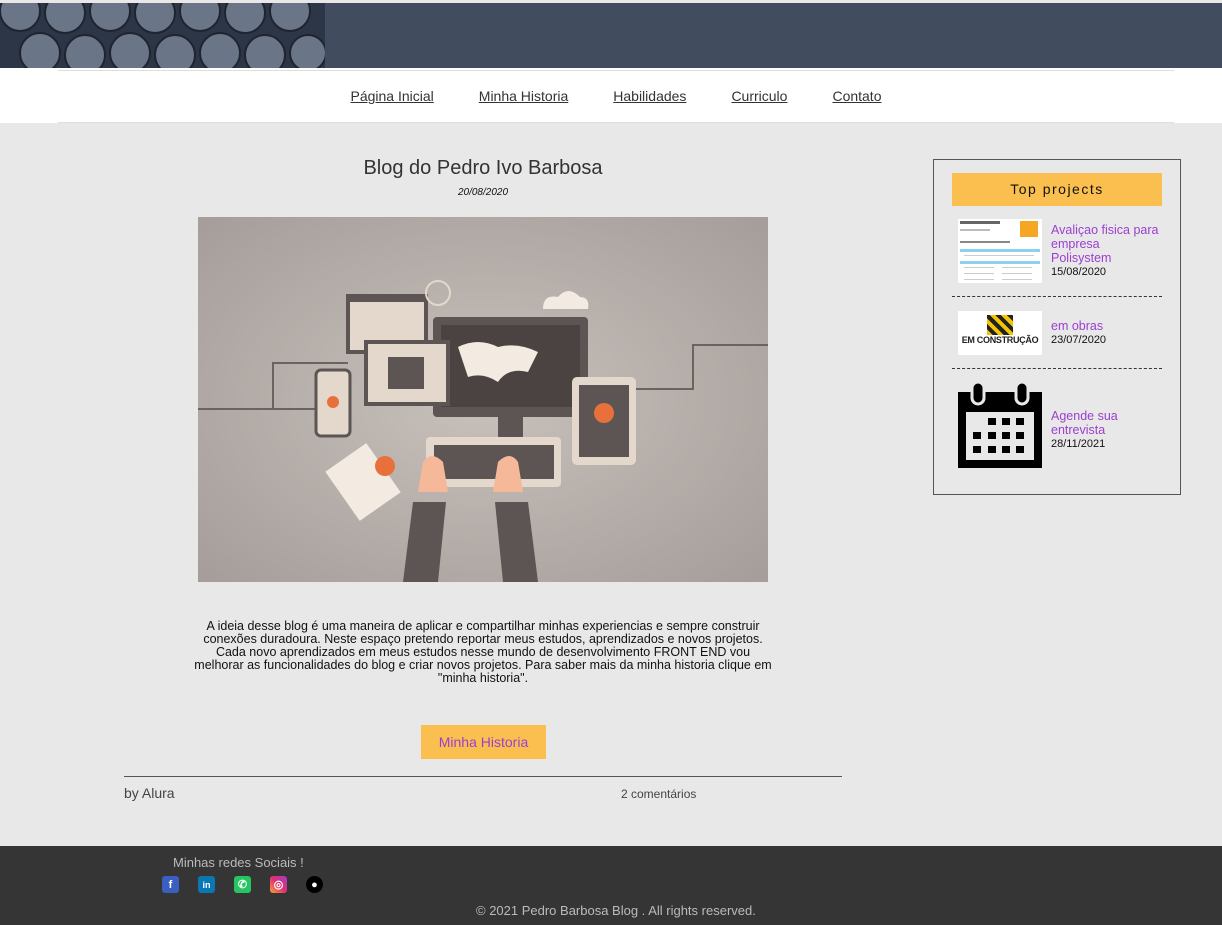 This screenshot has width=1222, height=925. What do you see at coordinates (1000, 251) in the screenshot?
I see `project-thumbnail` at bounding box center [1000, 251].